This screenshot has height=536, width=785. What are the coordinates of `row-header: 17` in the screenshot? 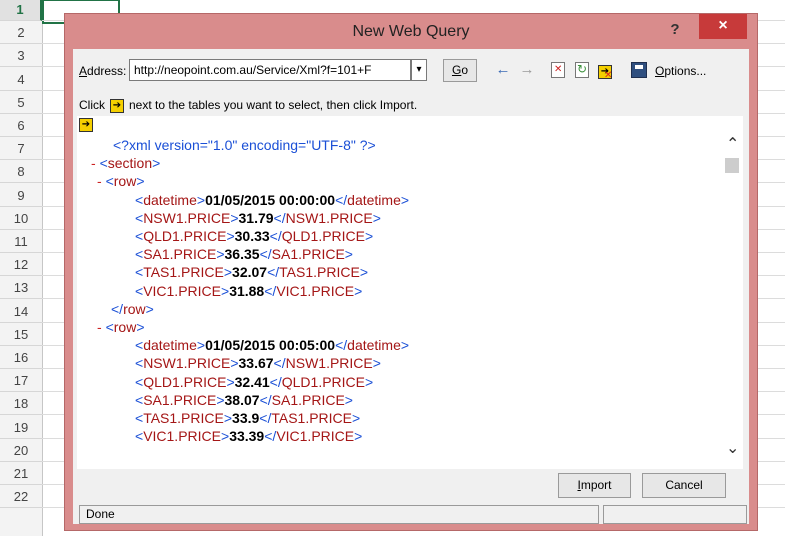 It's located at (21, 381).